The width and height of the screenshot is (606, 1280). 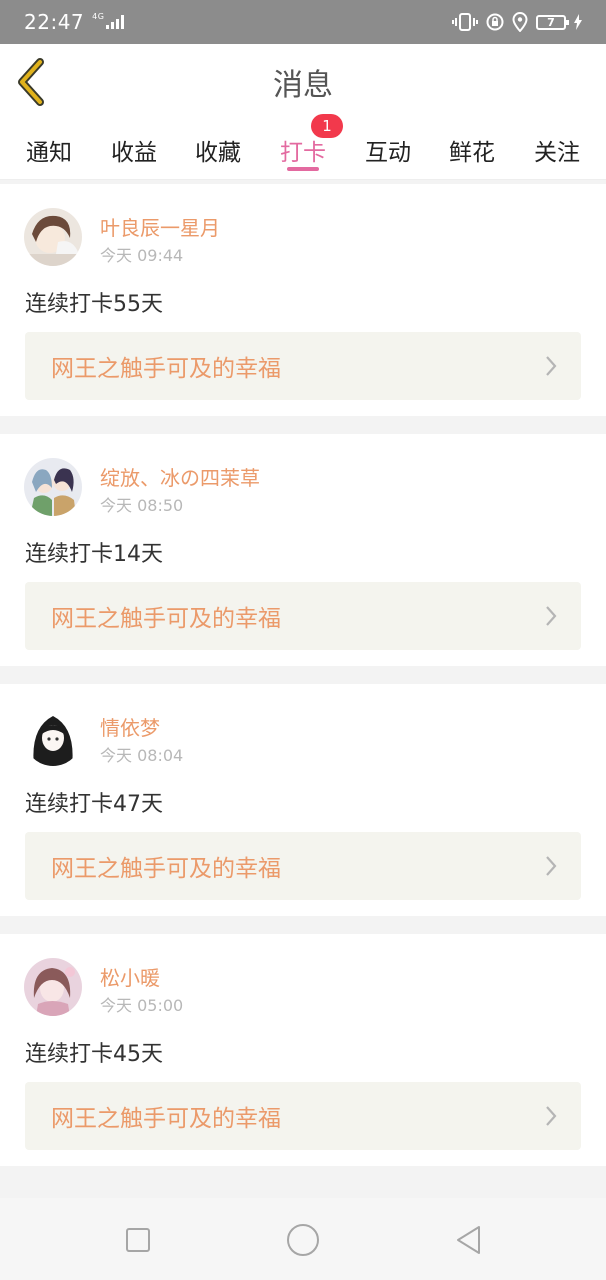 I want to click on post-time: 今天 08:04, so click(x=142, y=755).